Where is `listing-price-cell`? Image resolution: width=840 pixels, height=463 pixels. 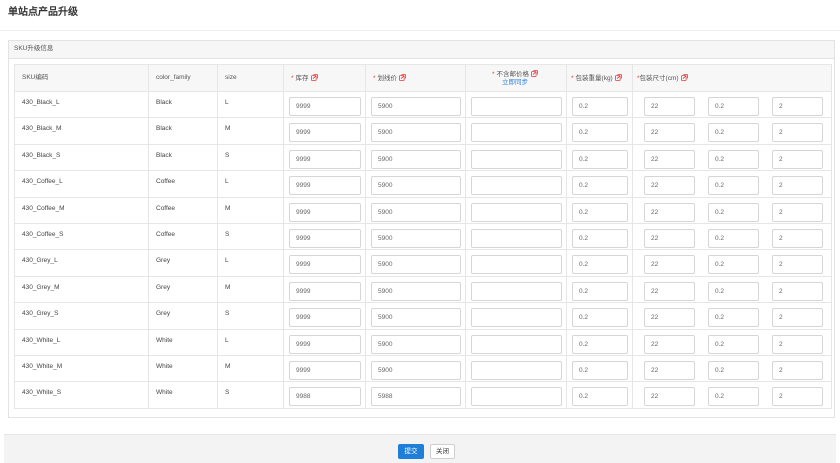
listing-price-cell is located at coordinates (415, 368).